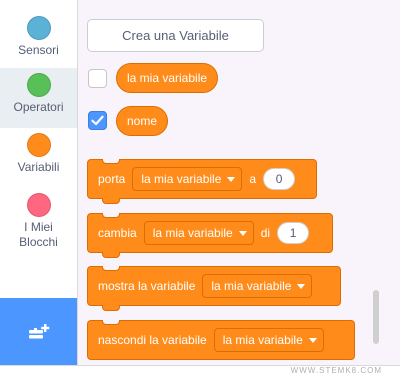 This screenshot has height=381, width=400. Describe the element at coordinates (336, 370) in the screenshot. I see `watermark: WWW.STEMK8.COM` at that location.